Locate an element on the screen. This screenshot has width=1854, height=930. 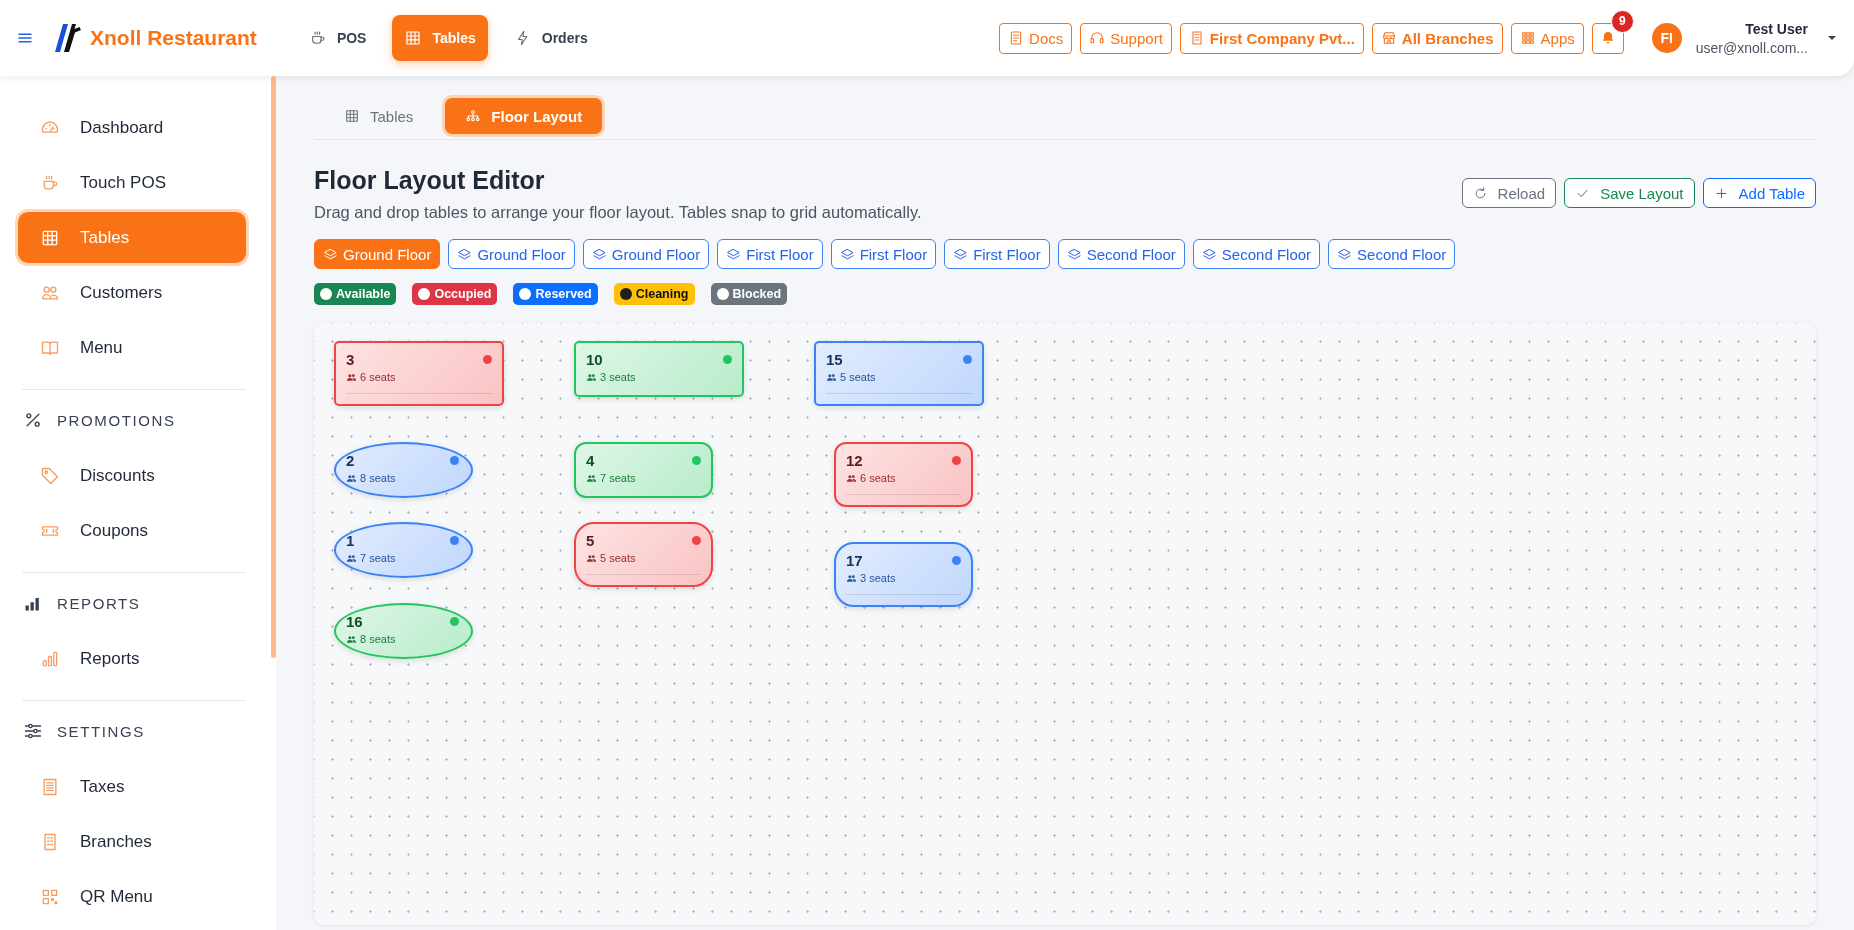
notification-count: 9 is located at coordinates (1622, 21).